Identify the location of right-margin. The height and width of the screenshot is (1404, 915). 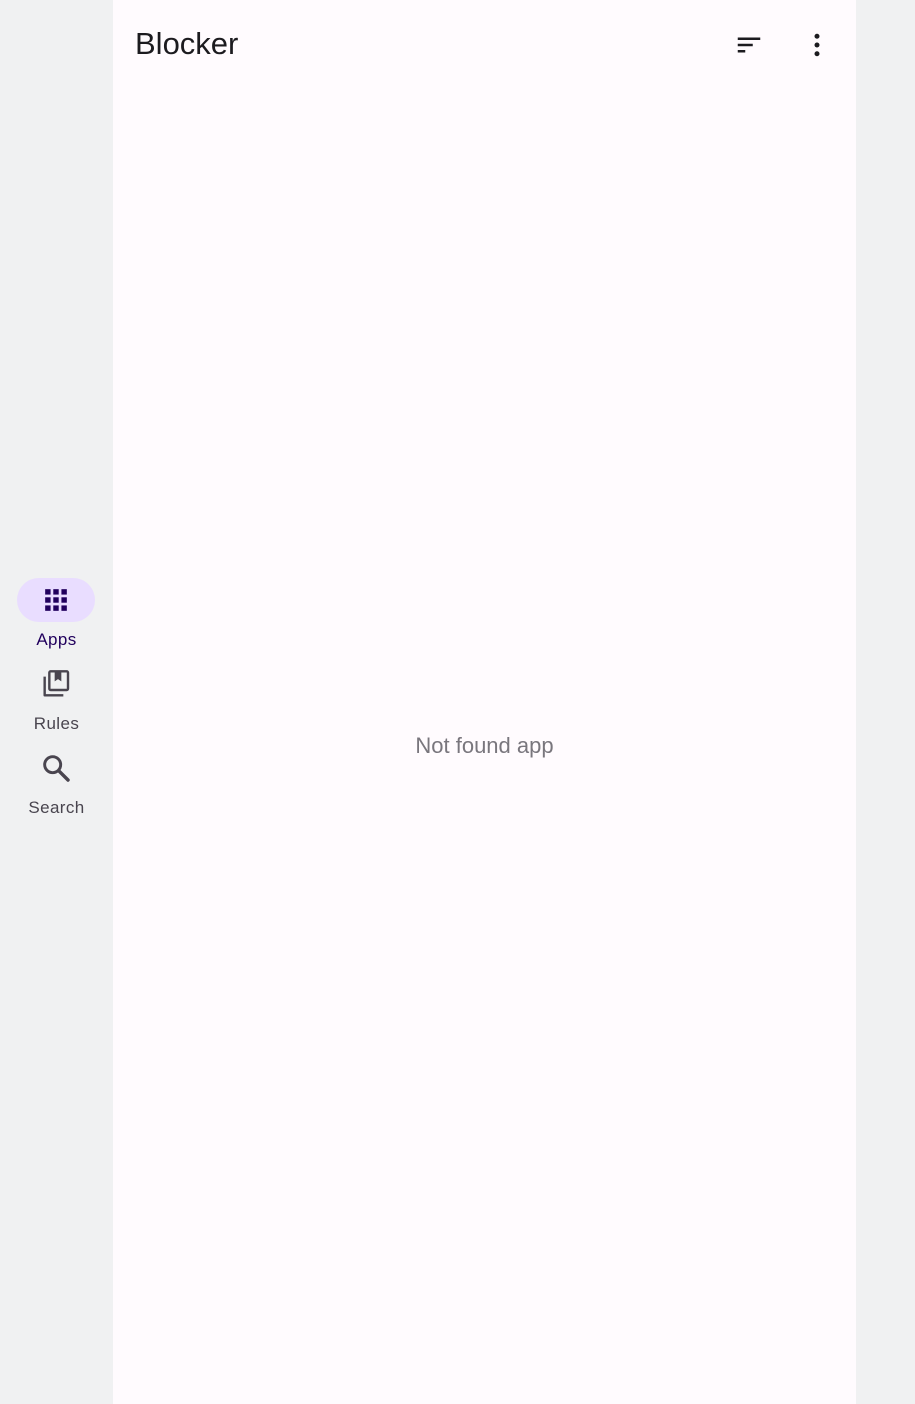
(885, 702).